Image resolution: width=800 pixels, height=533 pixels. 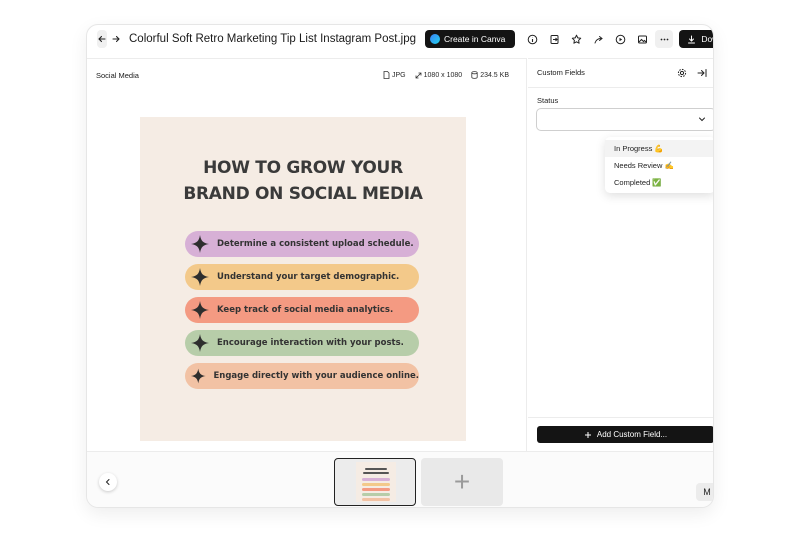 What do you see at coordinates (117, 75) in the screenshot?
I see `folder-name: Social Media` at bounding box center [117, 75].